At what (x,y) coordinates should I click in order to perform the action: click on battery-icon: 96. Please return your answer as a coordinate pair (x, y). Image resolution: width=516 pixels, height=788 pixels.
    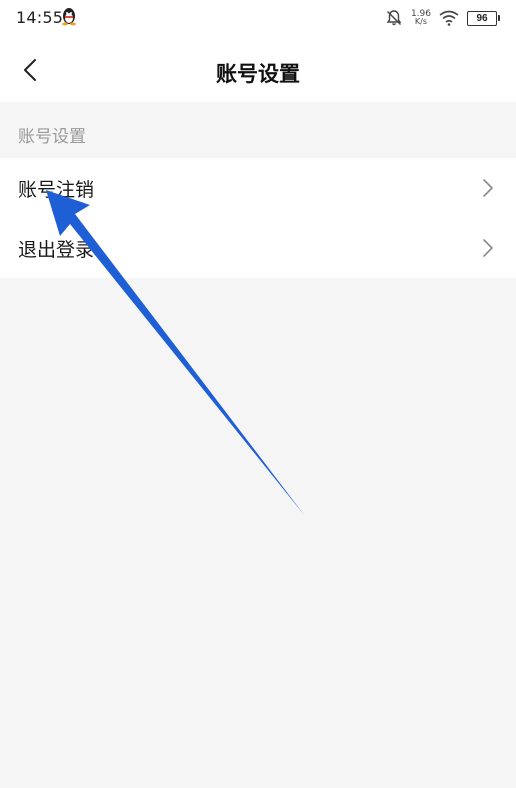
    Looking at the image, I should click on (483, 18).